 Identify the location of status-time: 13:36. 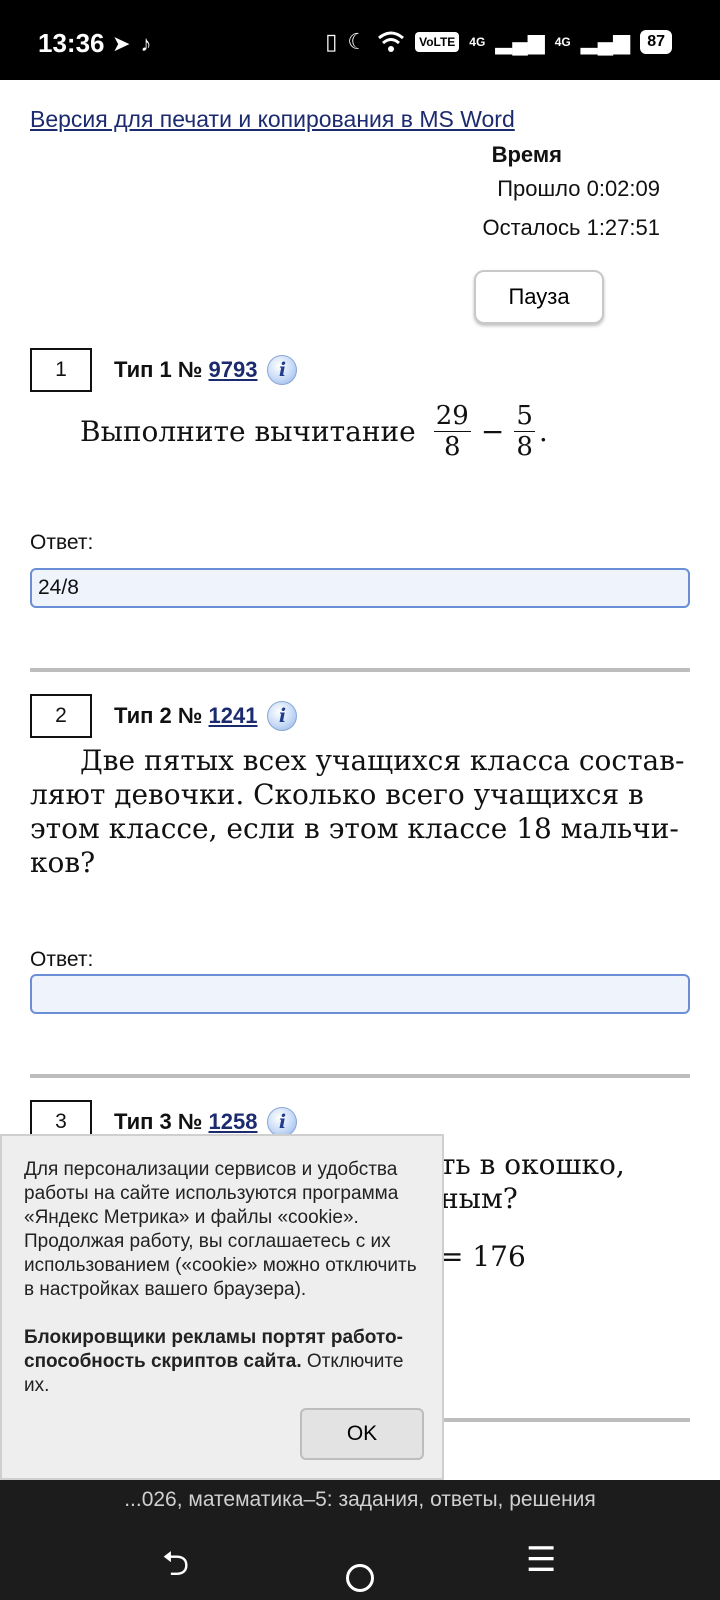
(71, 43).